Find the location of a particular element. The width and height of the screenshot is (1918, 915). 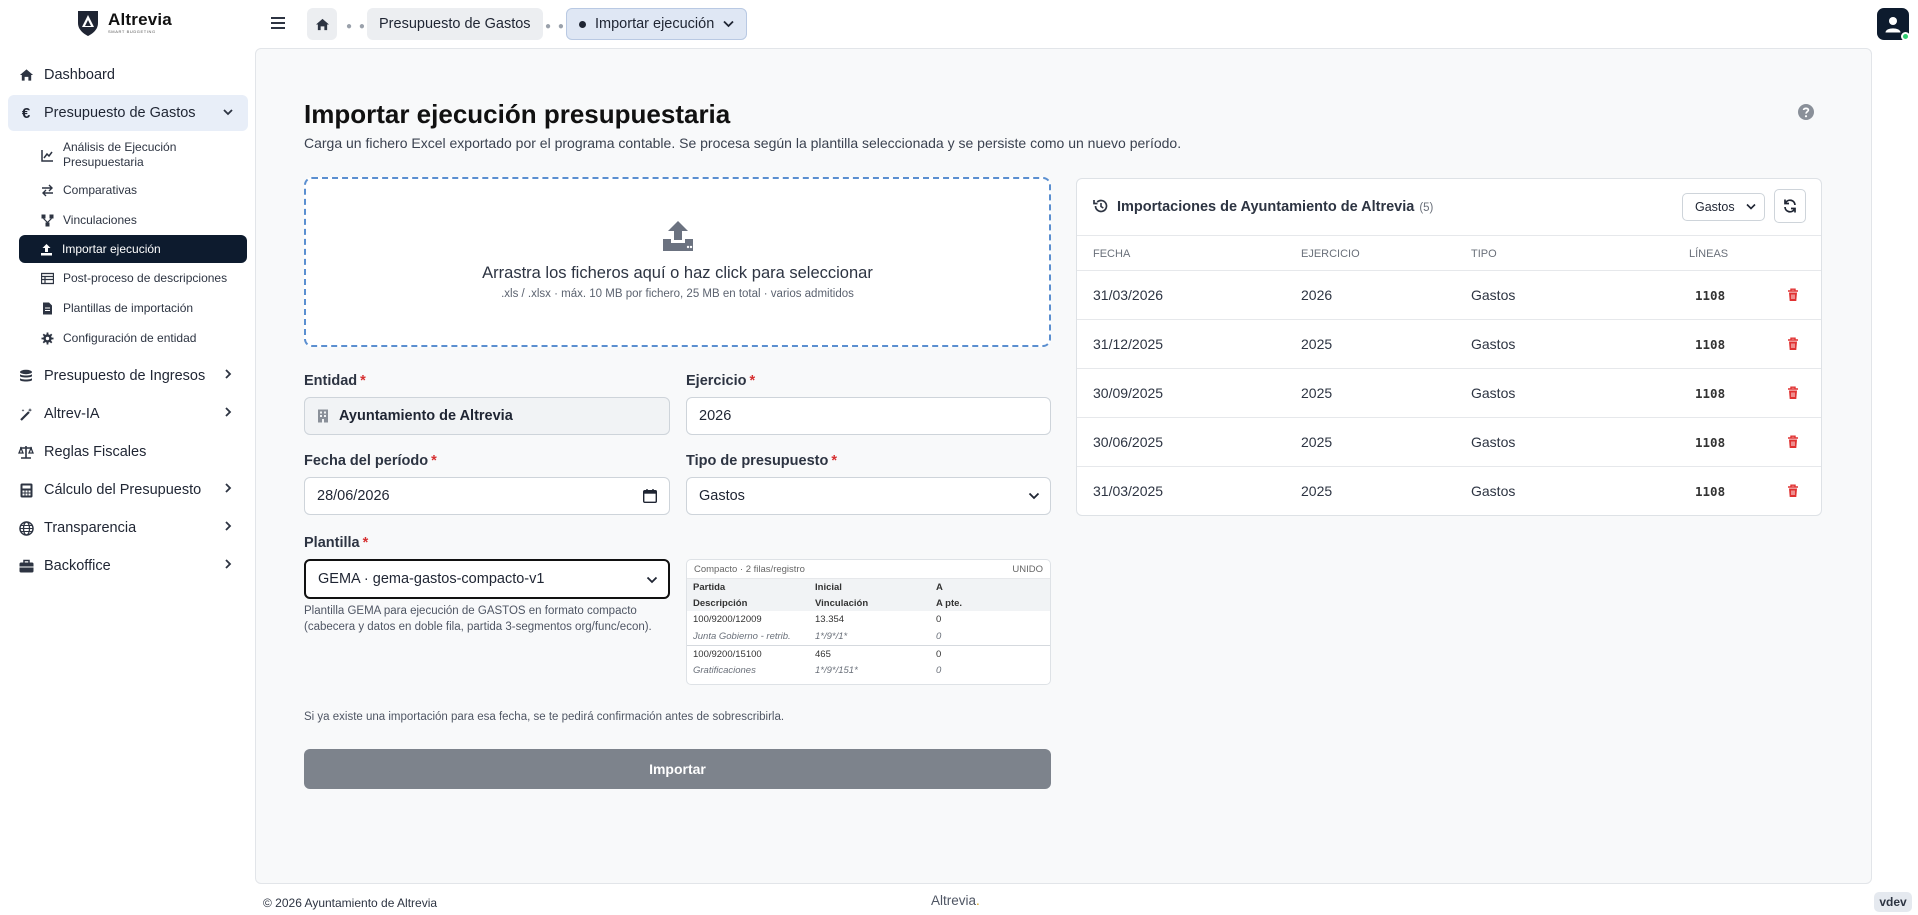

current-dot is located at coordinates (582, 24).